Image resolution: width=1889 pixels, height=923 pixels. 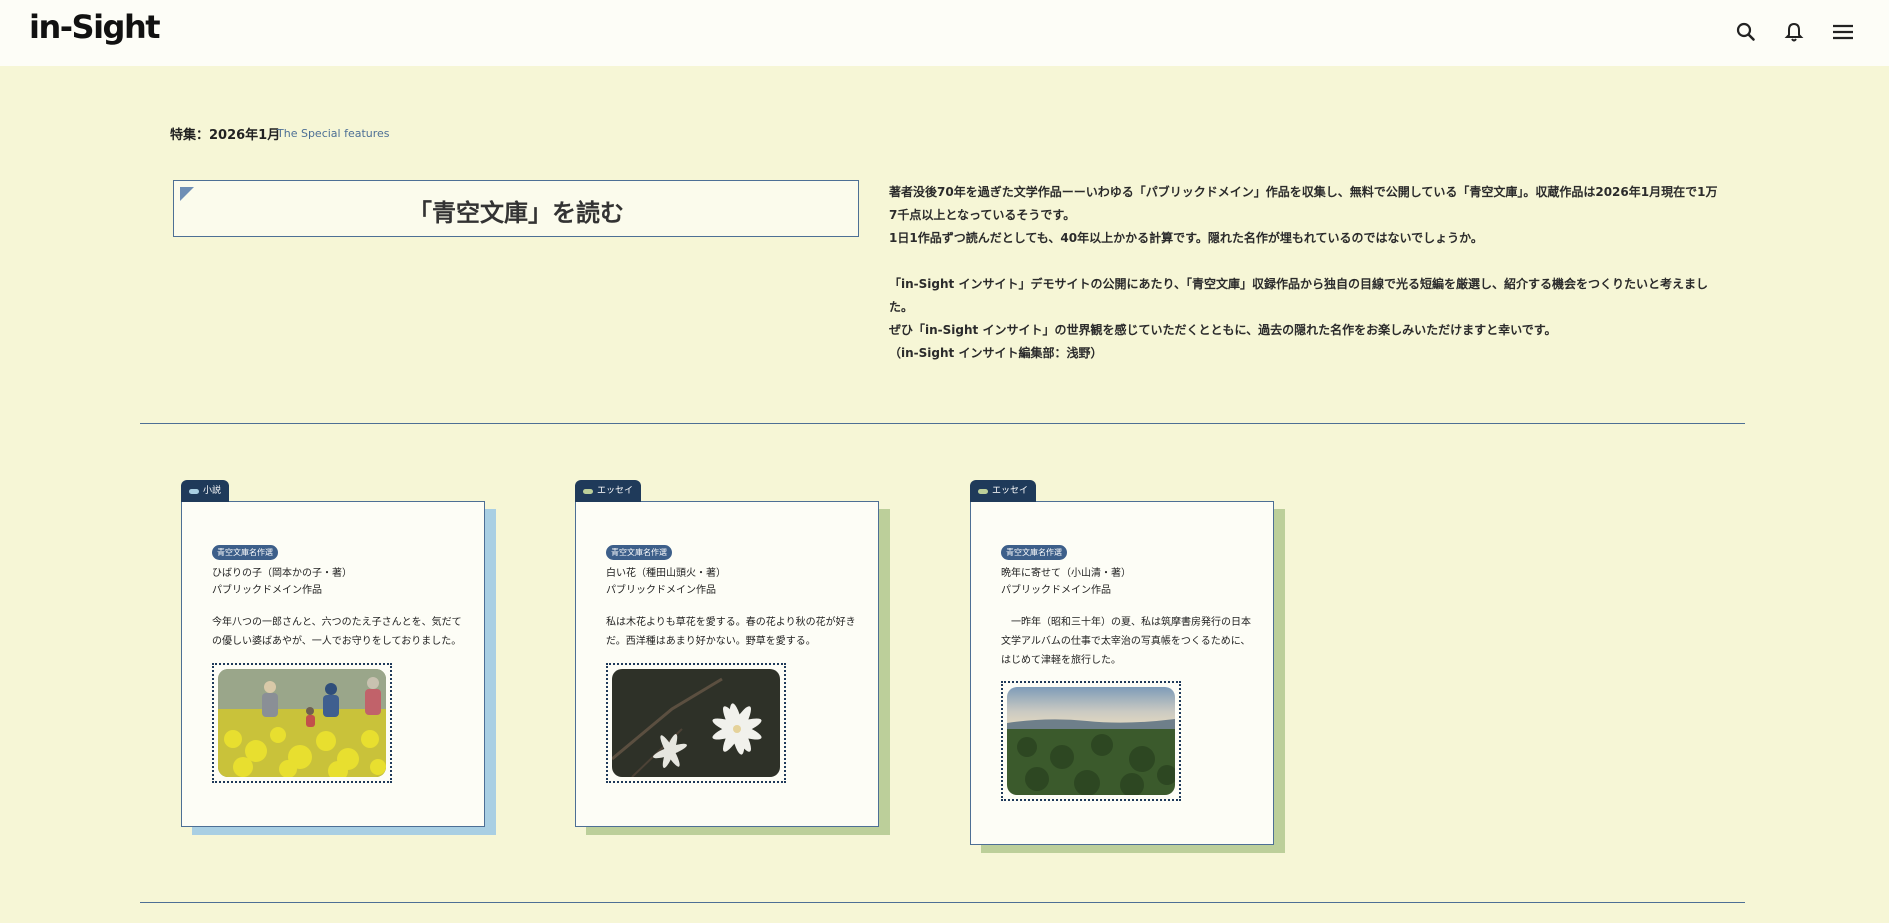 What do you see at coordinates (944, 33) in the screenshot?
I see `site-header: in-Sight` at bounding box center [944, 33].